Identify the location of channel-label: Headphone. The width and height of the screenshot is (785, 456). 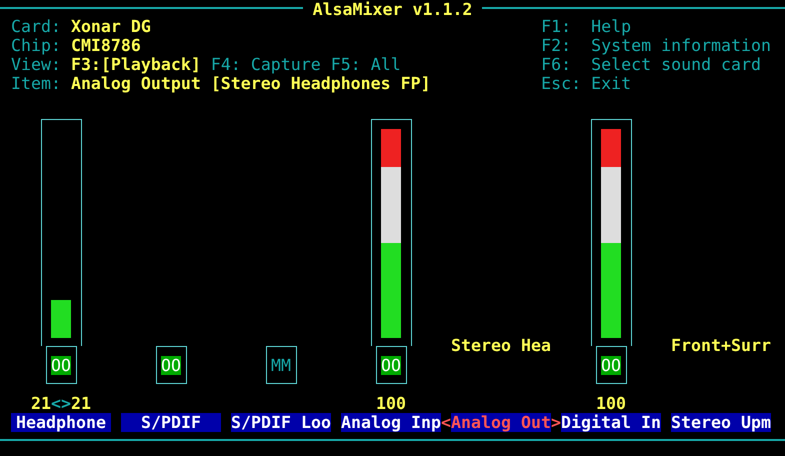
(61, 422).